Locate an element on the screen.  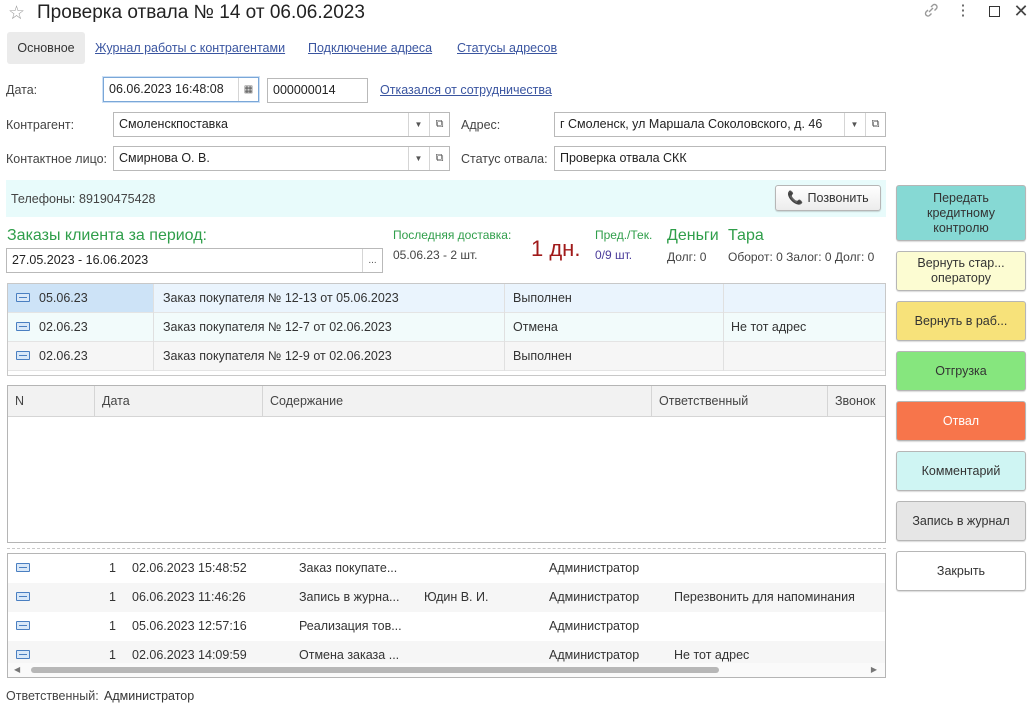
number-field: 000000014 is located at coordinates (317, 90).